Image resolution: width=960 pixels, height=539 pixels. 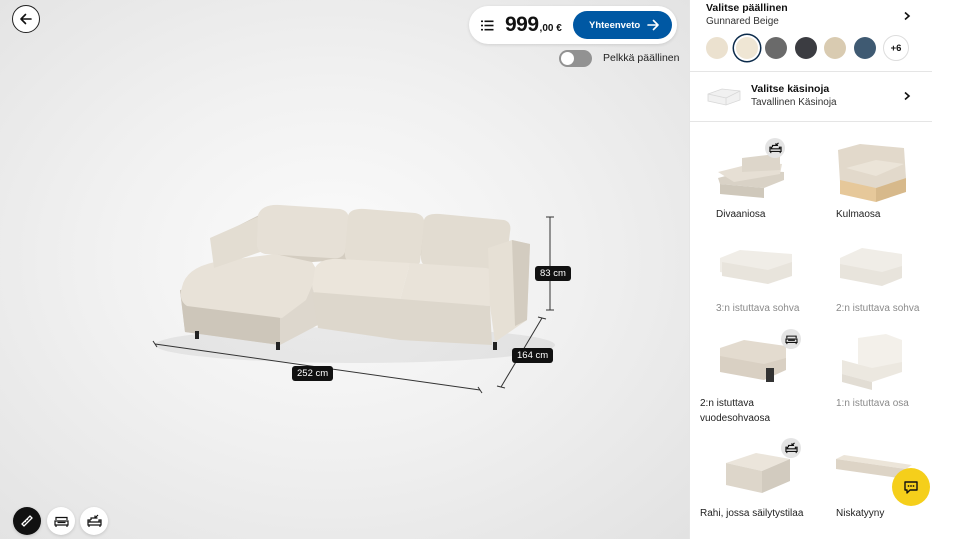 What do you see at coordinates (872, 173) in the screenshot?
I see `corner-module-image` at bounding box center [872, 173].